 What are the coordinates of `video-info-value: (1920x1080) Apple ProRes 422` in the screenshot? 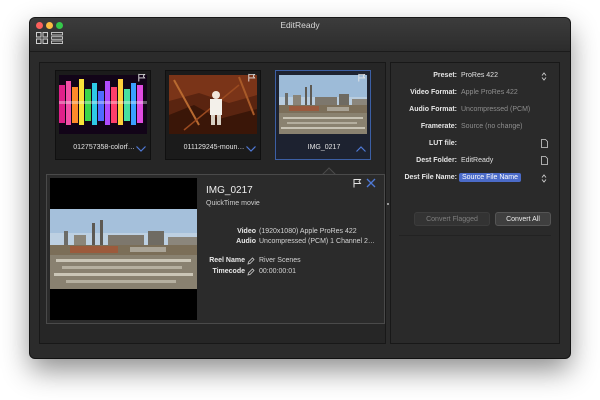 It's located at (308, 231).